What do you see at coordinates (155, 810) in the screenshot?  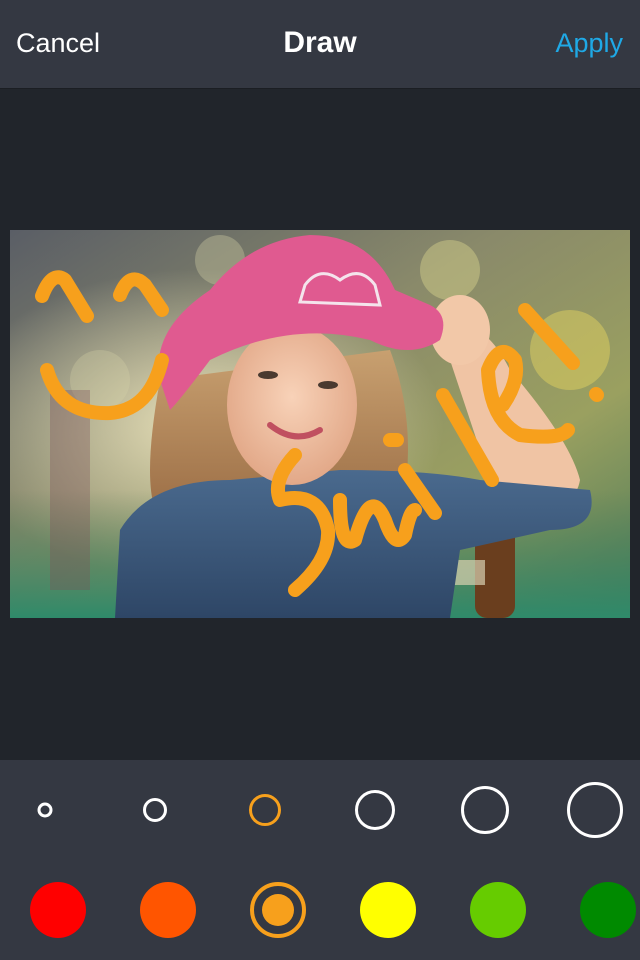 I see `brush-size-2-button` at bounding box center [155, 810].